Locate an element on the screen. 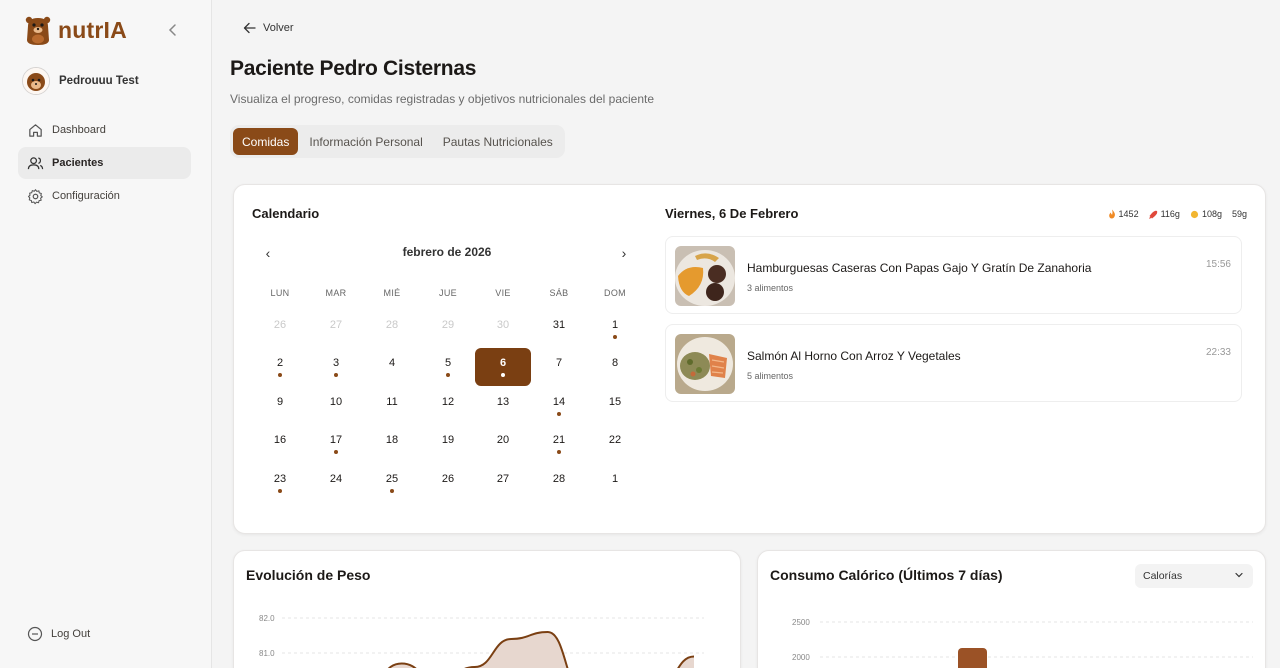  y-tick-label: 82.0 is located at coordinates (267, 618).